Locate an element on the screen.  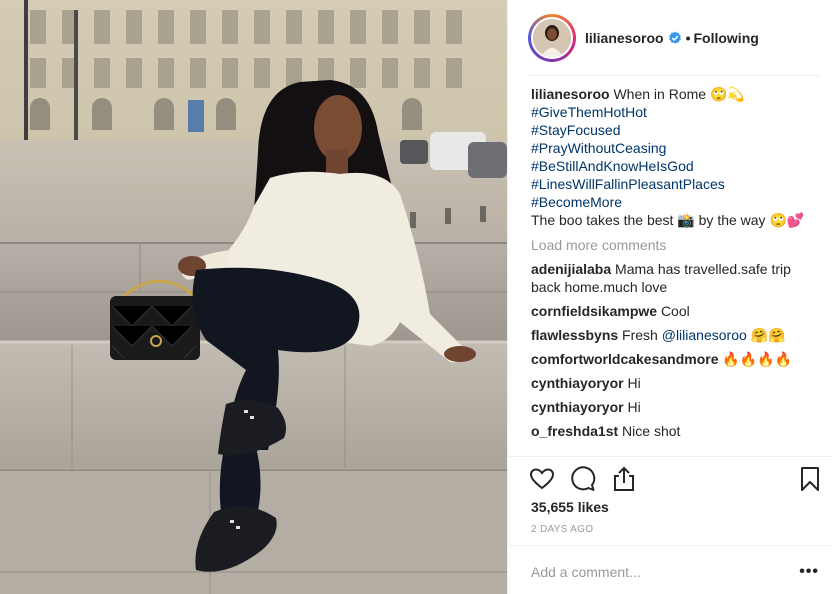
comment-text: Nice shot is located at coordinates (651, 431).